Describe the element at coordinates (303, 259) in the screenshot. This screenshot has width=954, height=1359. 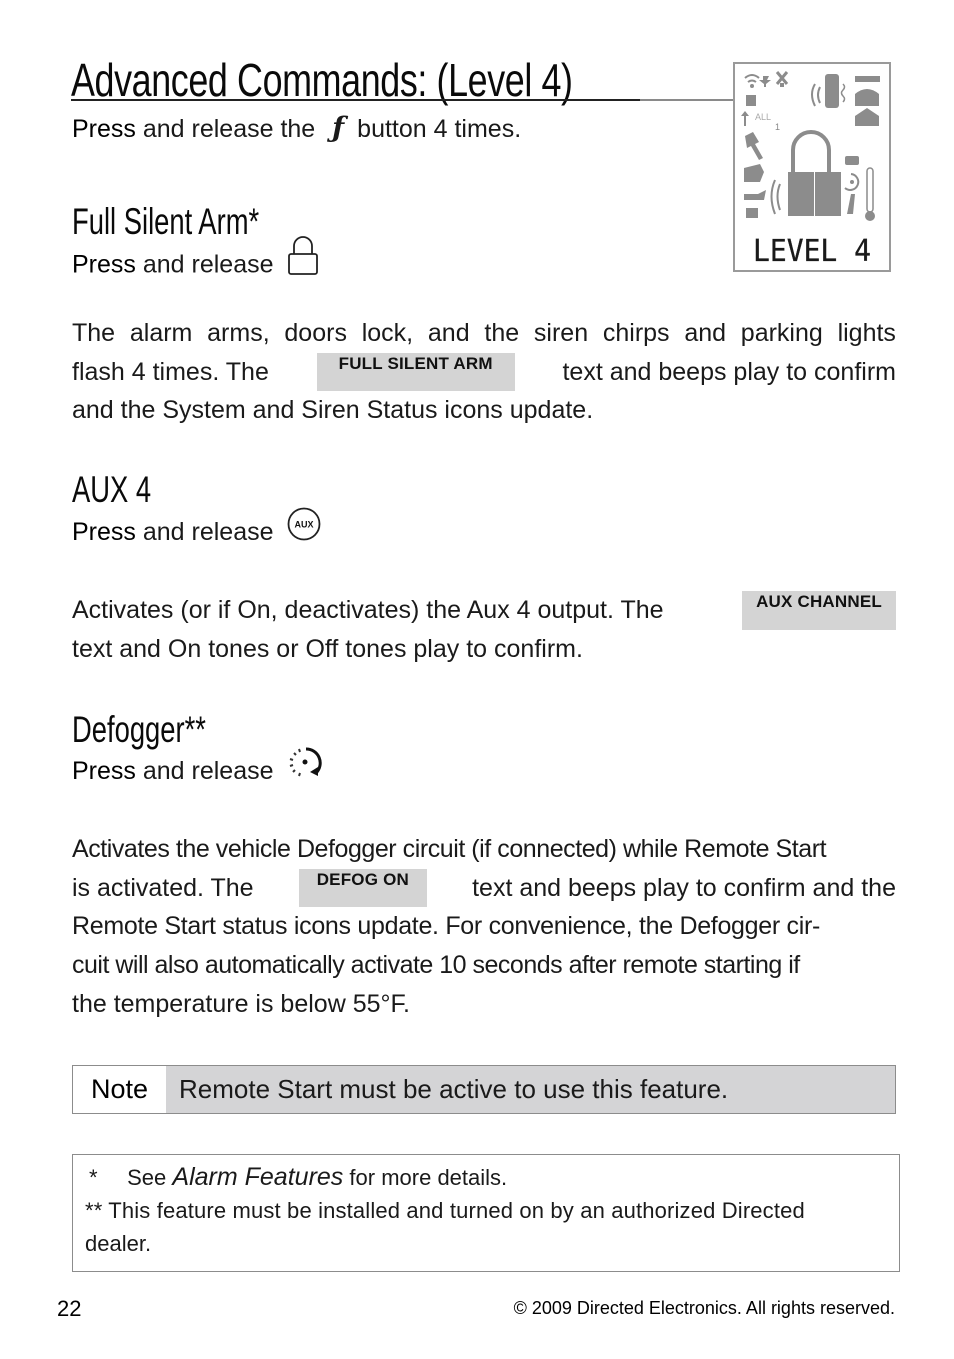
I see `lock-icon` at that location.